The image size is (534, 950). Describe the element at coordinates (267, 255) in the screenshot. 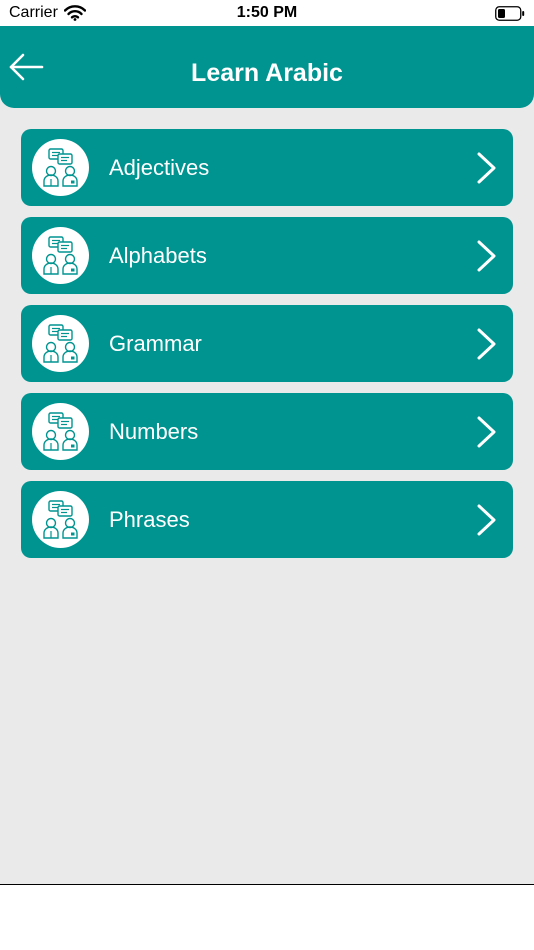

I see `topic-item-alphabets: Alphabets` at that location.